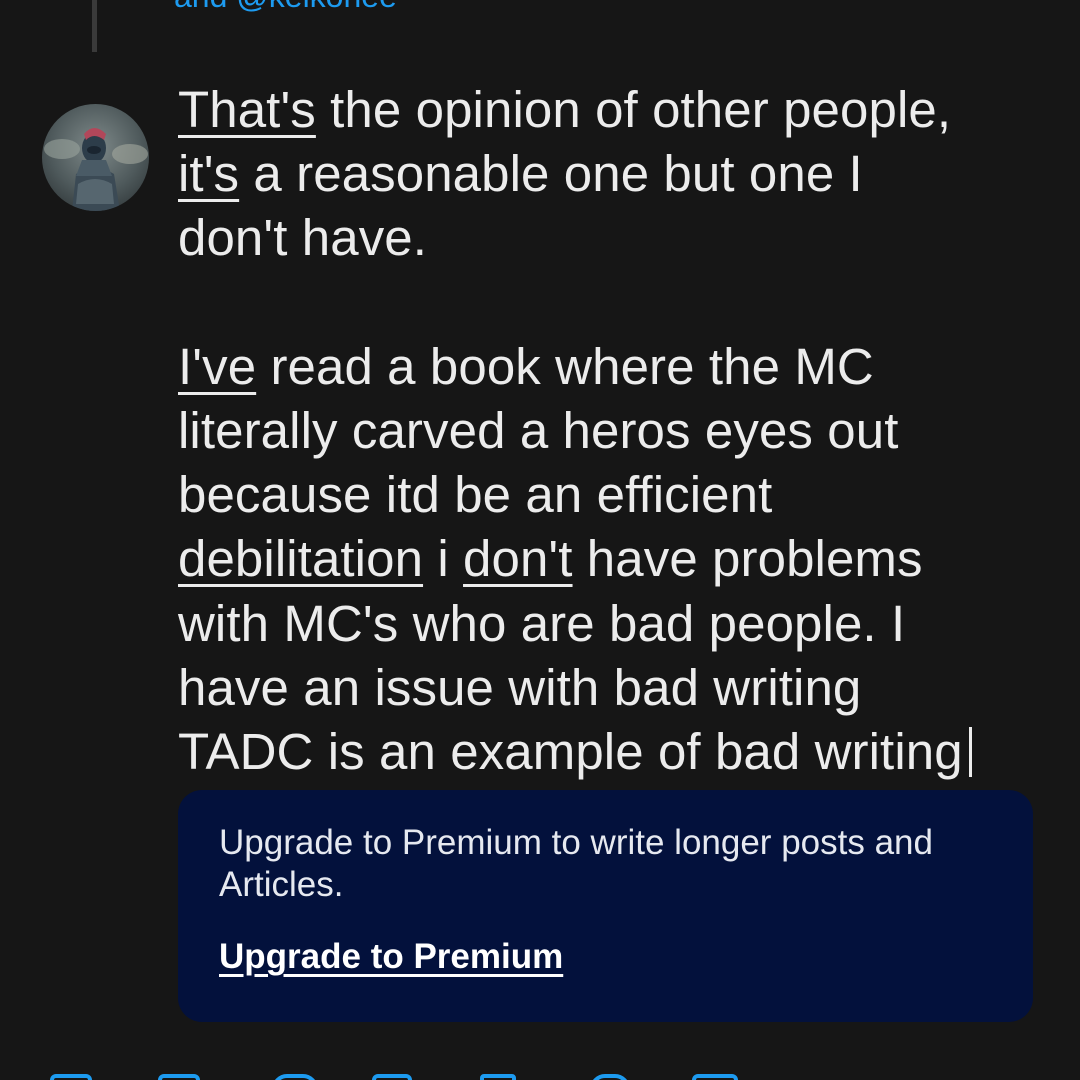  I want to click on flagged-word: debilitation, so click(300, 558).